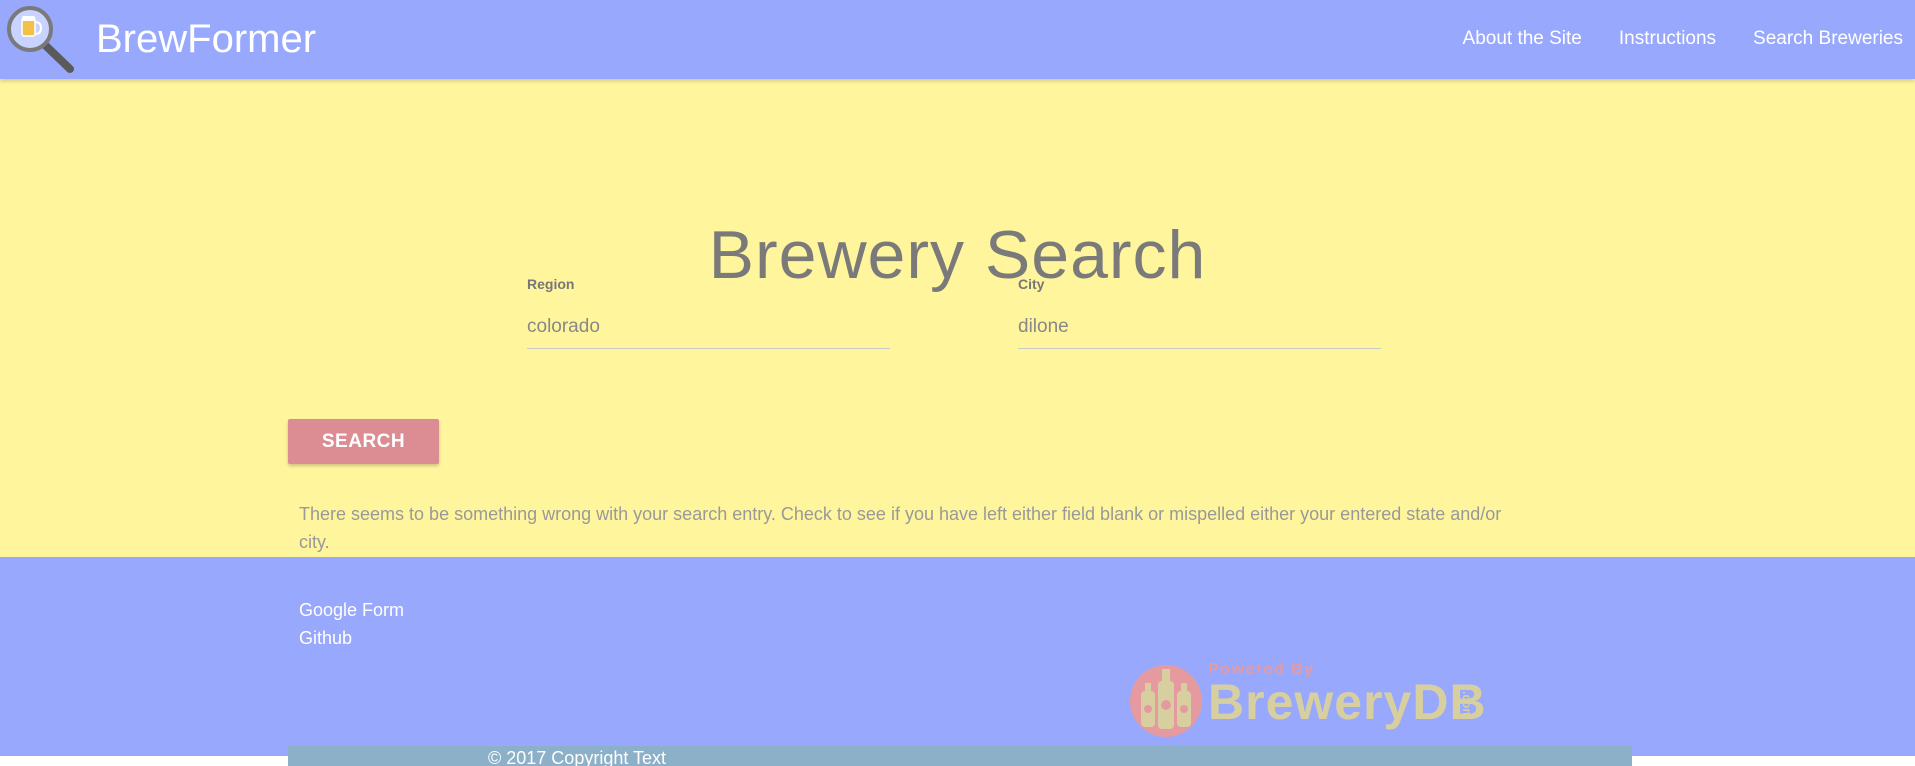  I want to click on region-input, so click(708, 327).